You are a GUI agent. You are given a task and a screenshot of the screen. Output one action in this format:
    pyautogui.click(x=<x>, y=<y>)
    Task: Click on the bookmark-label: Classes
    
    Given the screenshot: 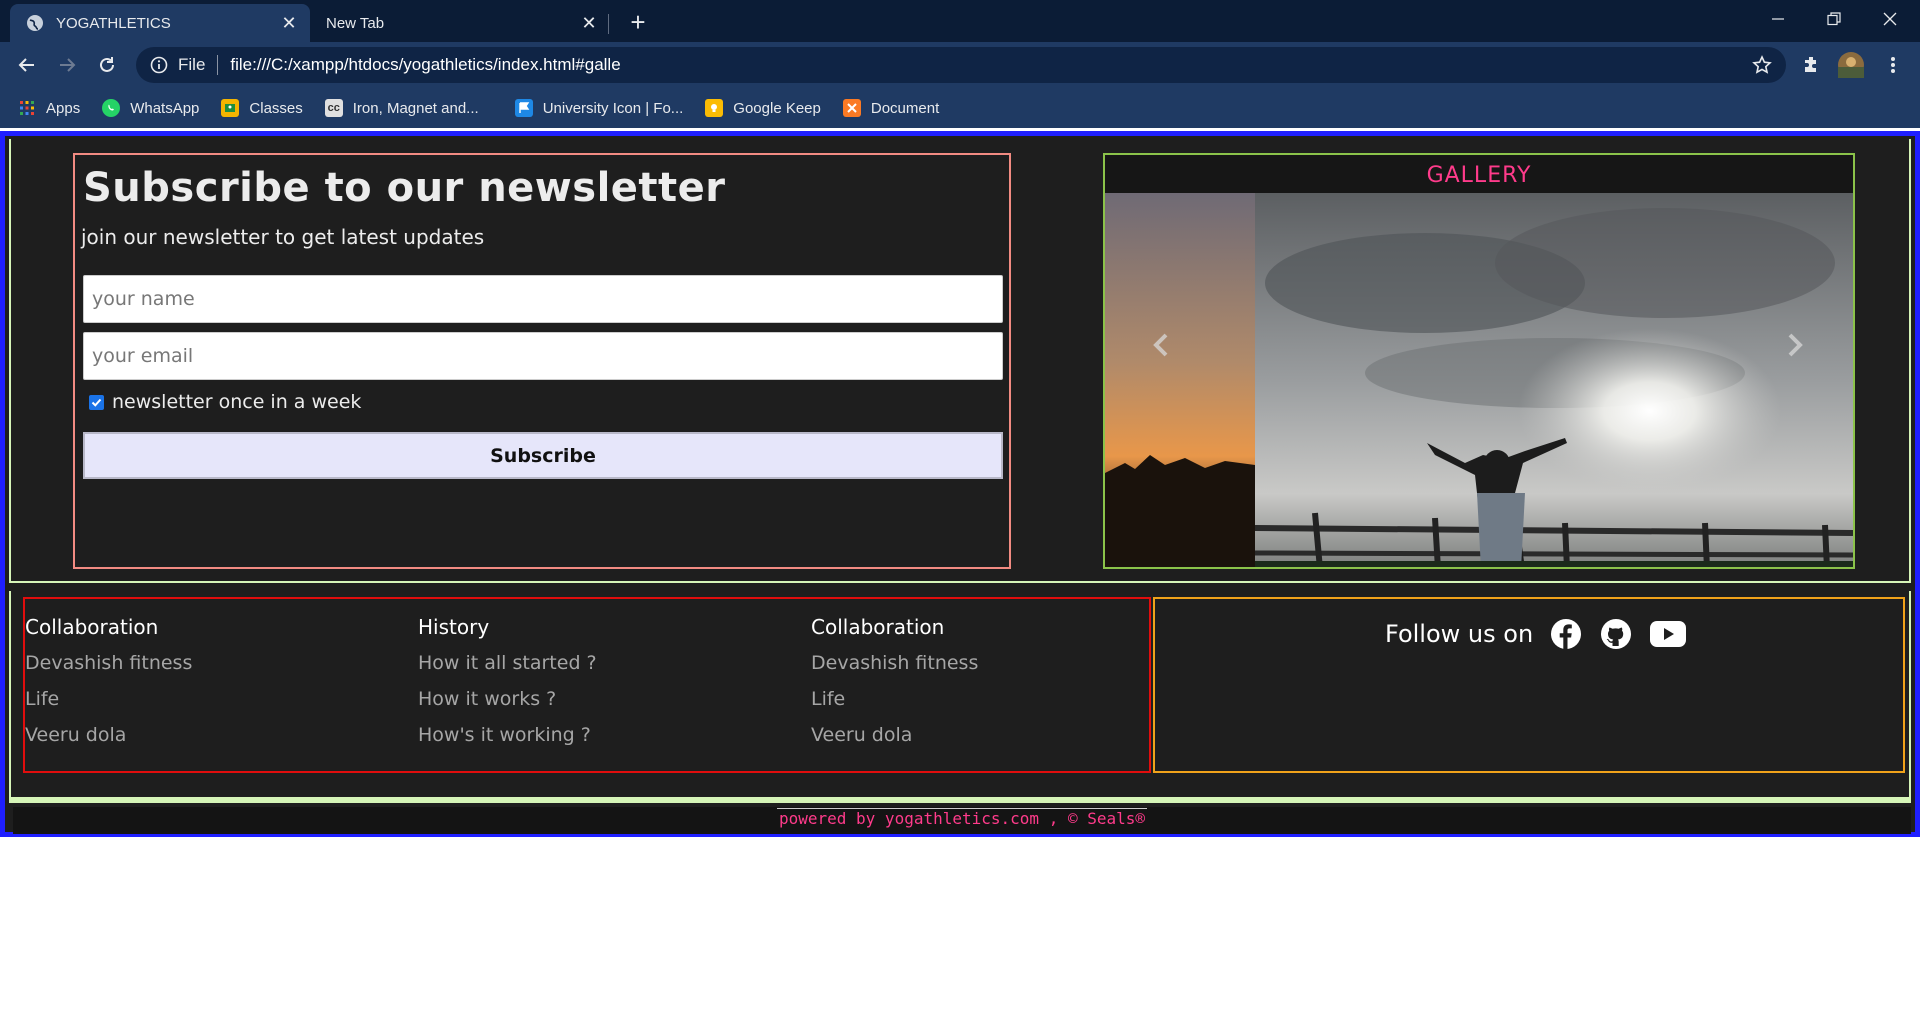 What is the action you would take?
    pyautogui.click(x=276, y=108)
    